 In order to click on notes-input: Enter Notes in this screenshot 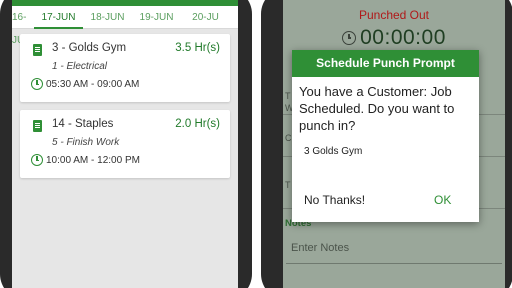, I will do `click(320, 248)`.